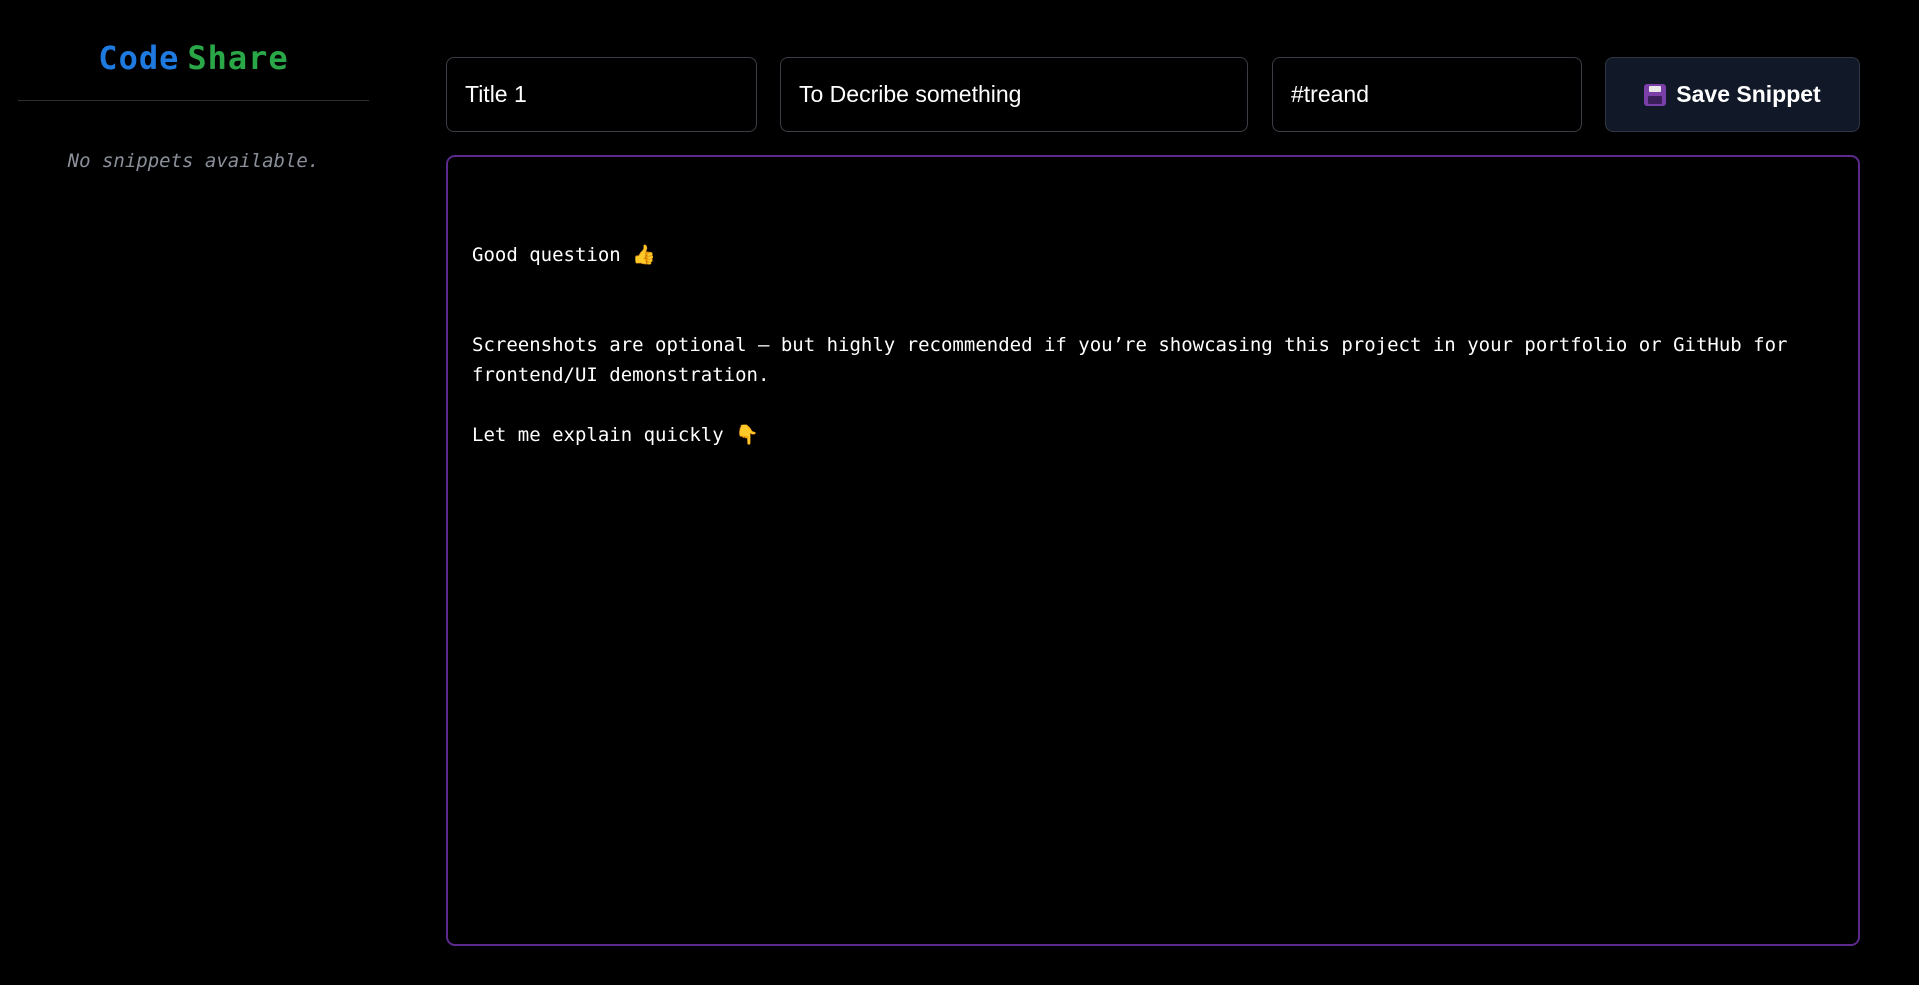 The height and width of the screenshot is (985, 1919). What do you see at coordinates (1427, 94) in the screenshot?
I see `tag-input` at bounding box center [1427, 94].